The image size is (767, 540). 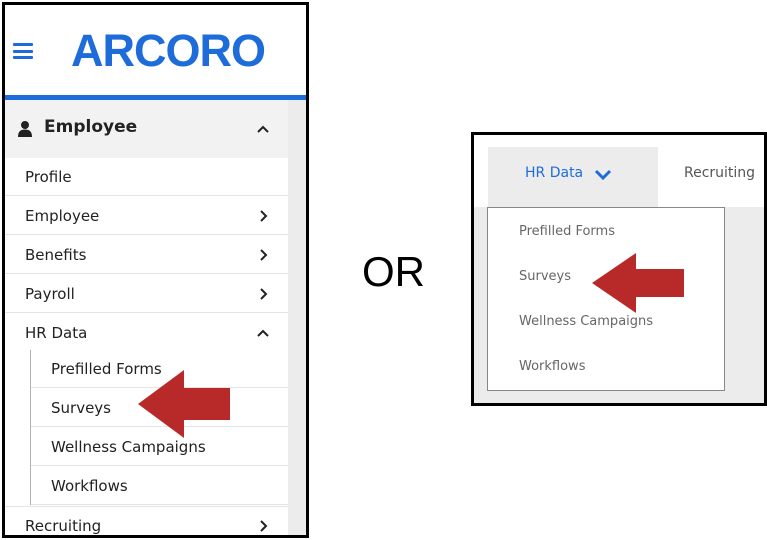 What do you see at coordinates (146, 333) in the screenshot?
I see `sidebar-item-hr-data: HR Data` at bounding box center [146, 333].